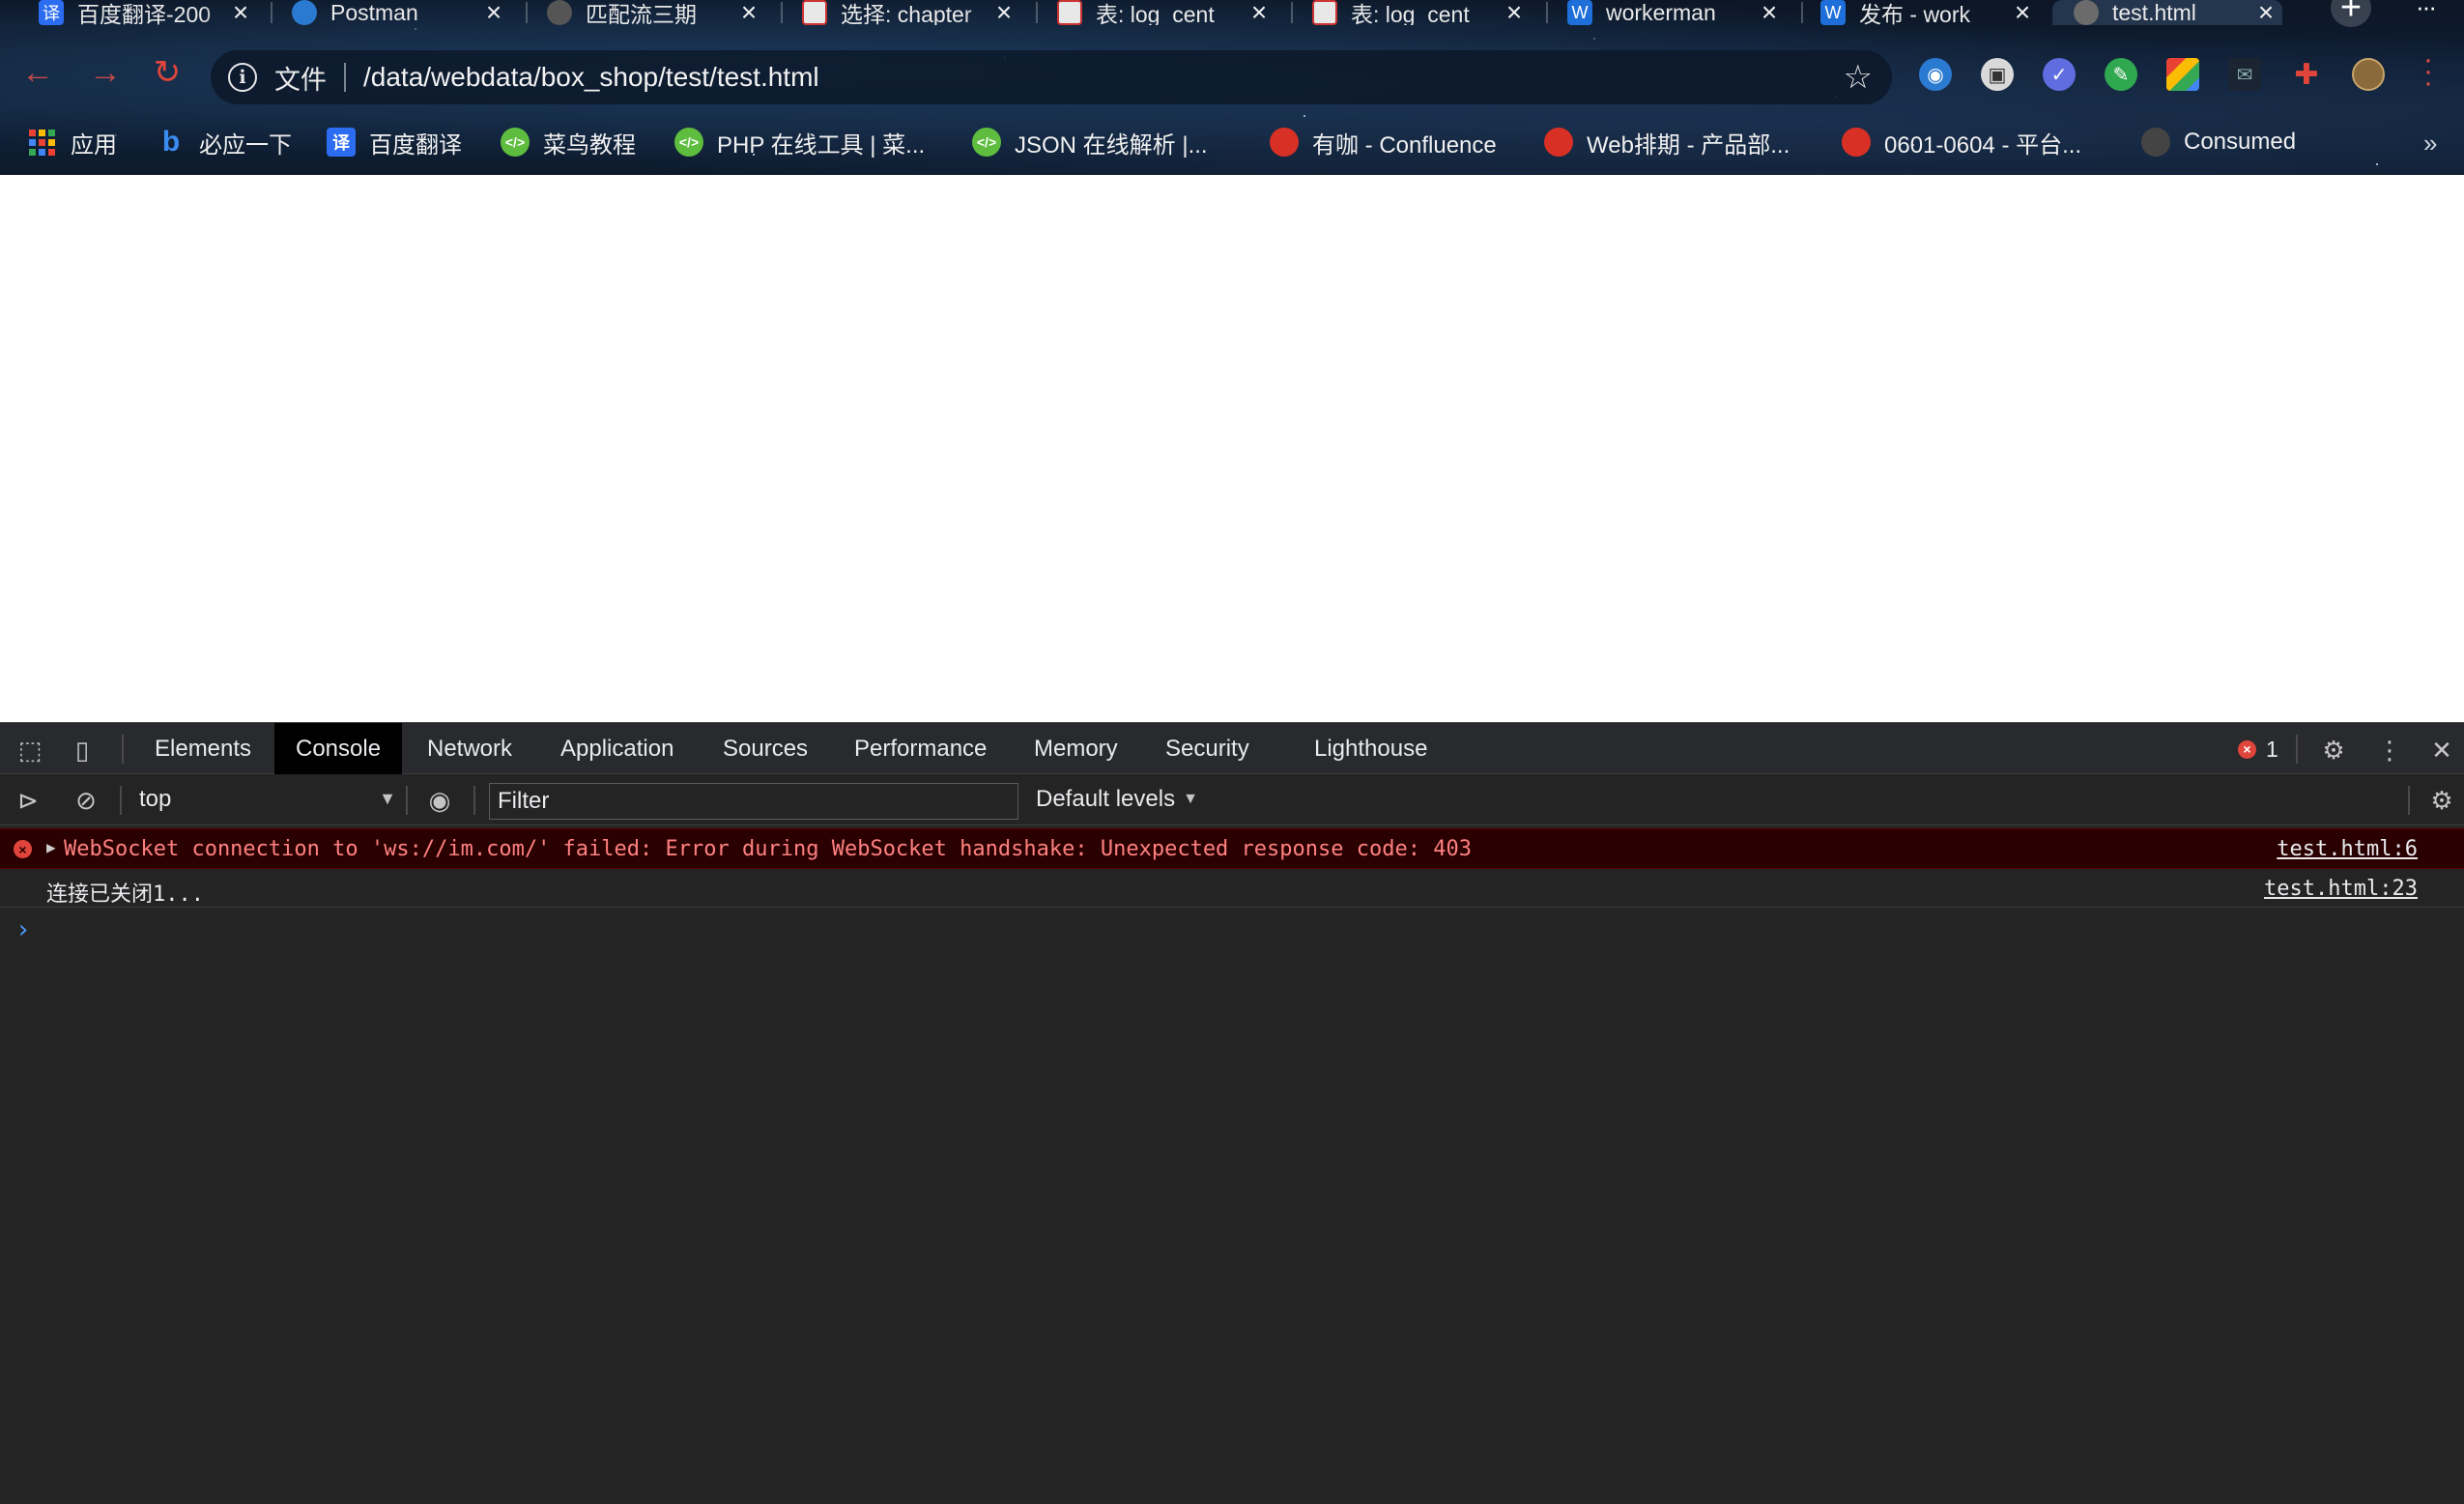 This screenshot has height=1504, width=2464. What do you see at coordinates (2441, 800) in the screenshot?
I see `console-settings-gear-icon: ⚙` at bounding box center [2441, 800].